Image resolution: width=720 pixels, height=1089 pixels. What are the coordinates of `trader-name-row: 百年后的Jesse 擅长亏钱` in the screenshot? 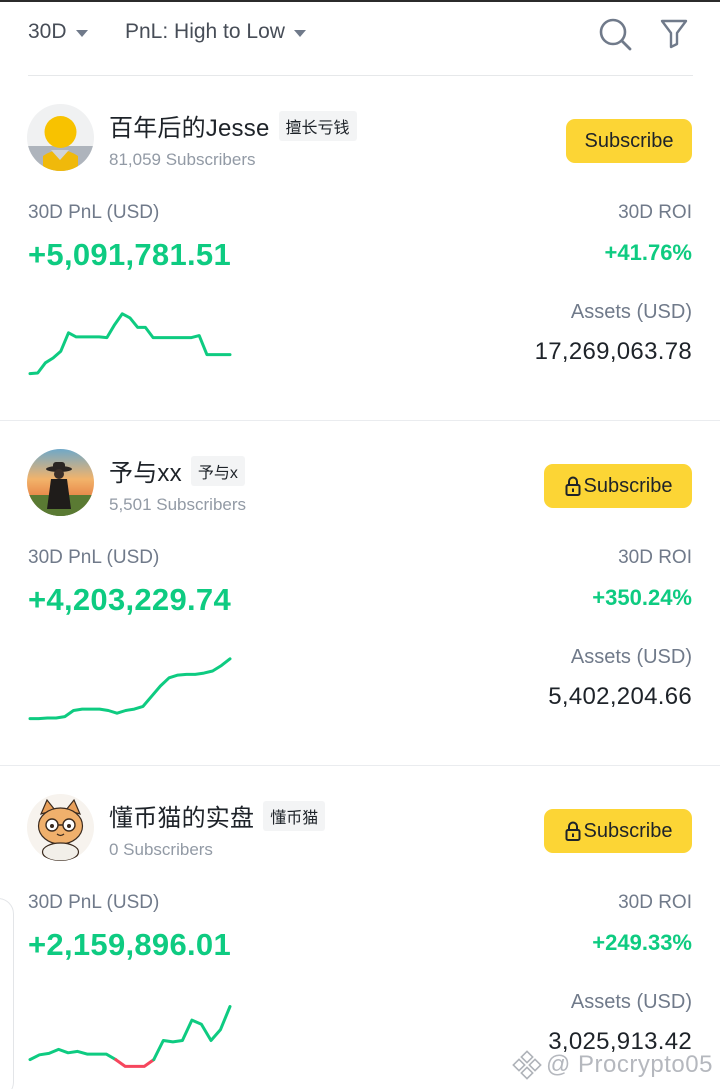 It's located at (233, 125).